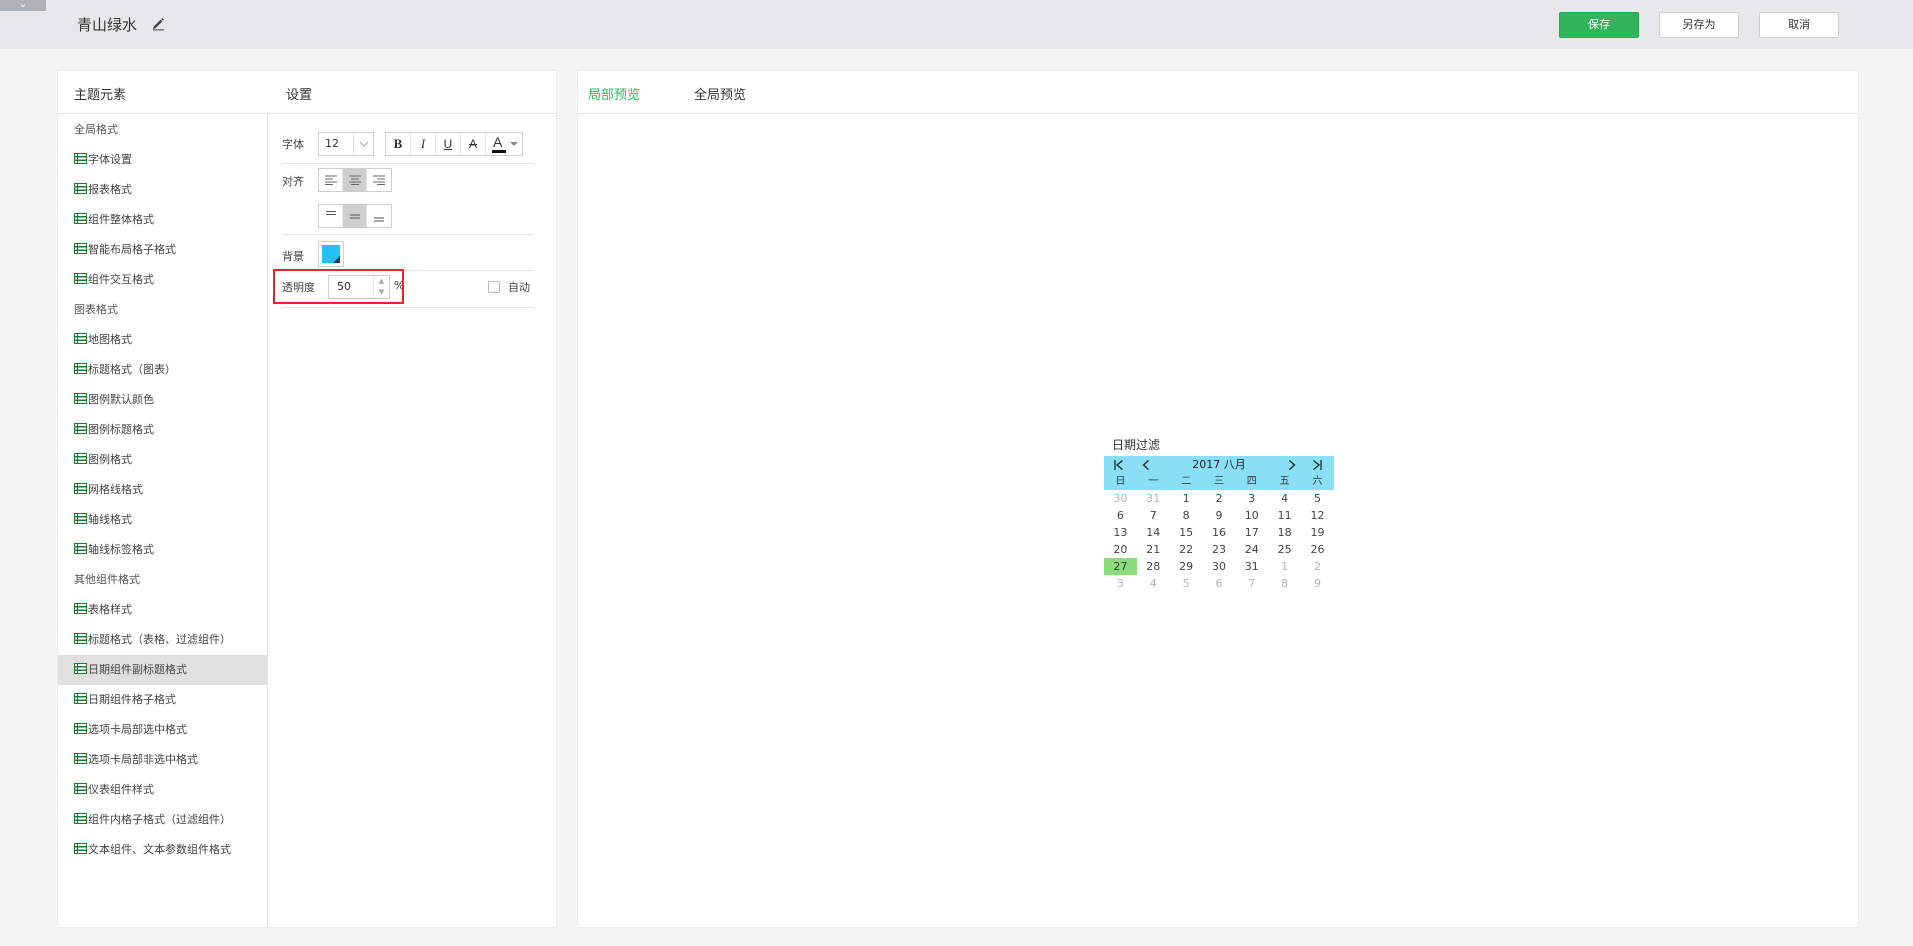 This screenshot has width=1913, height=946. I want to click on pencil-icon, so click(158, 24).